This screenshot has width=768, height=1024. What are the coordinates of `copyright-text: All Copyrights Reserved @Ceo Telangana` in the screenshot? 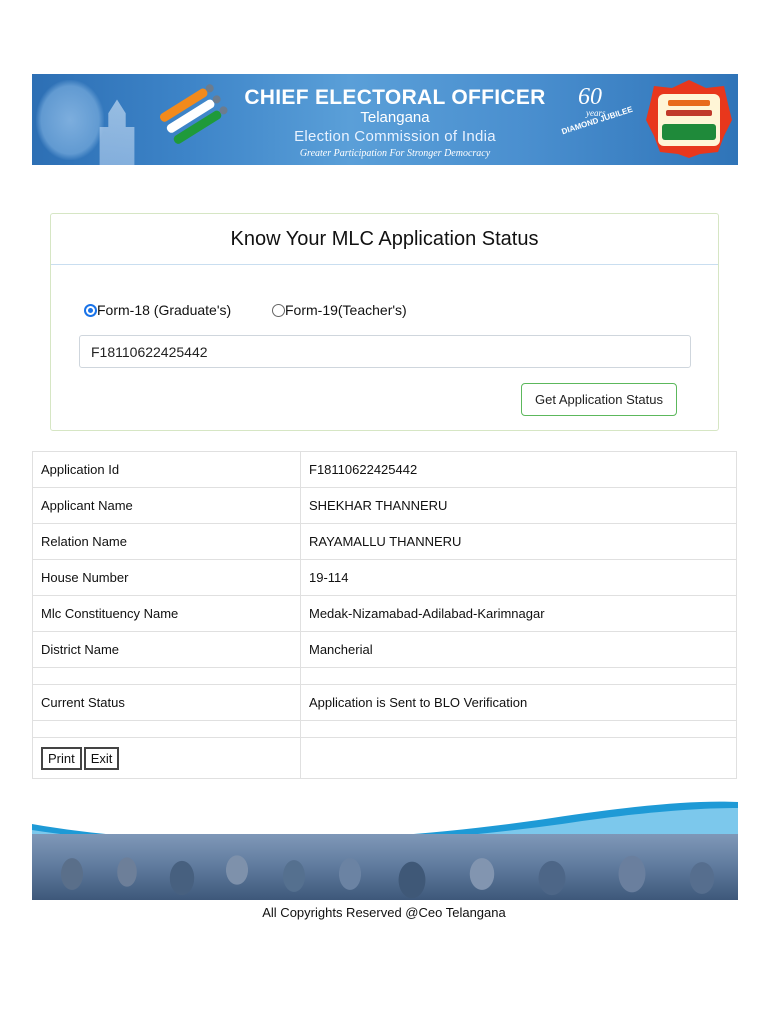 It's located at (384, 912).